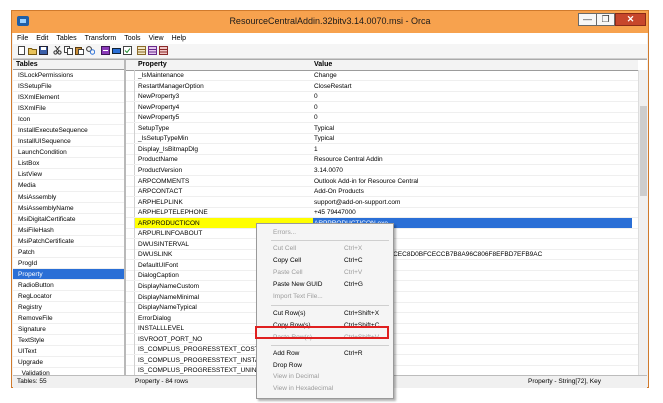  I want to click on merge-icon, so click(116, 50).